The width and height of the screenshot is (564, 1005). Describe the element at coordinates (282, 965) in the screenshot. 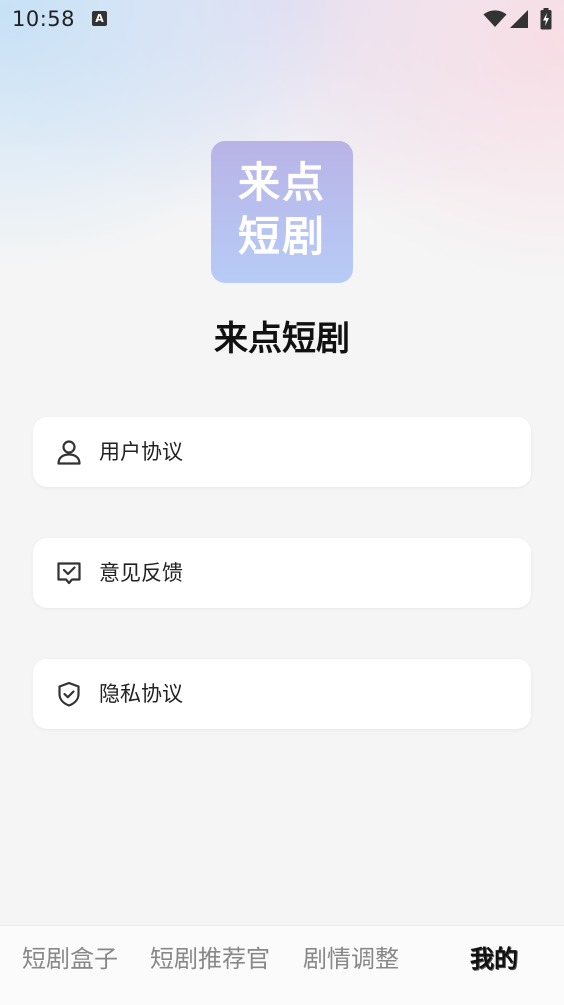

I see `bottom-tab-bar: 短剧盒子 短剧推荐官 剧情调整 我的` at that location.